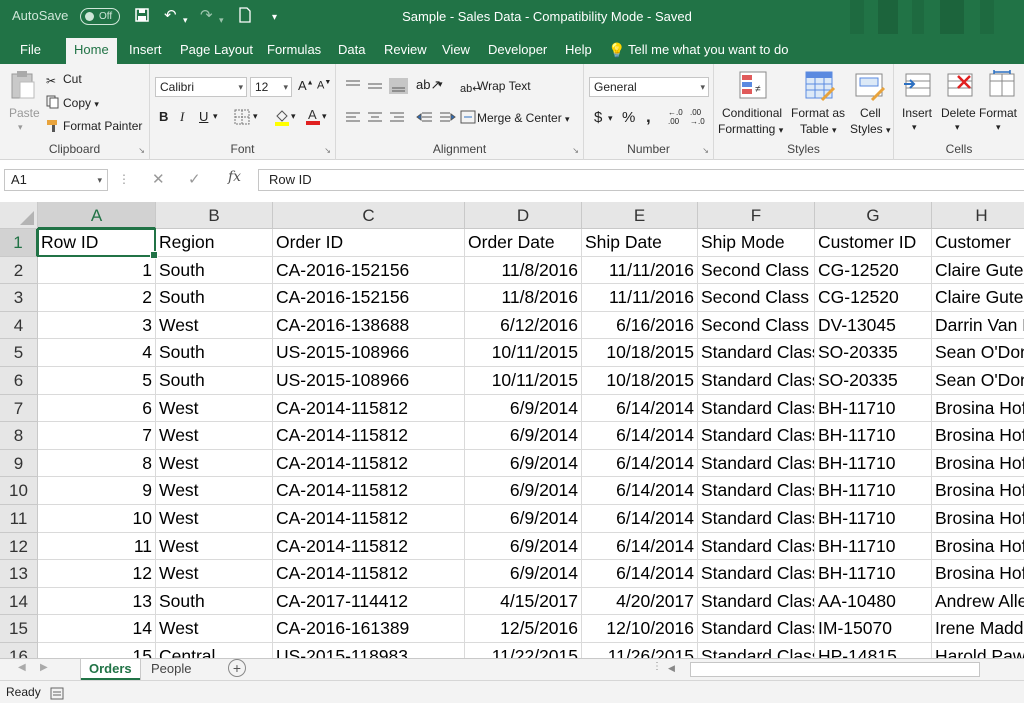 This screenshot has width=1024, height=707. I want to click on row-header: 11, so click(19, 519).